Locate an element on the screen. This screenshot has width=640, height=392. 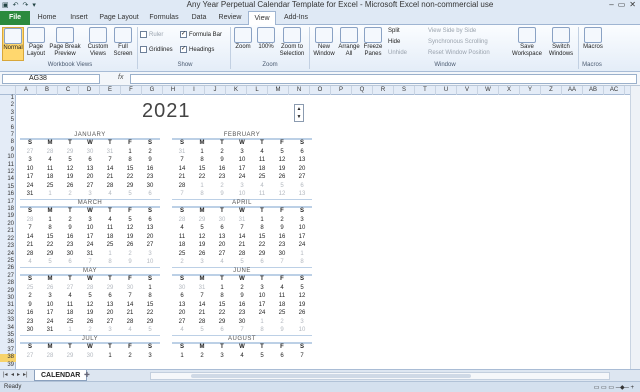
spin-down-icon: ▼ is located at coordinates (299, 117).